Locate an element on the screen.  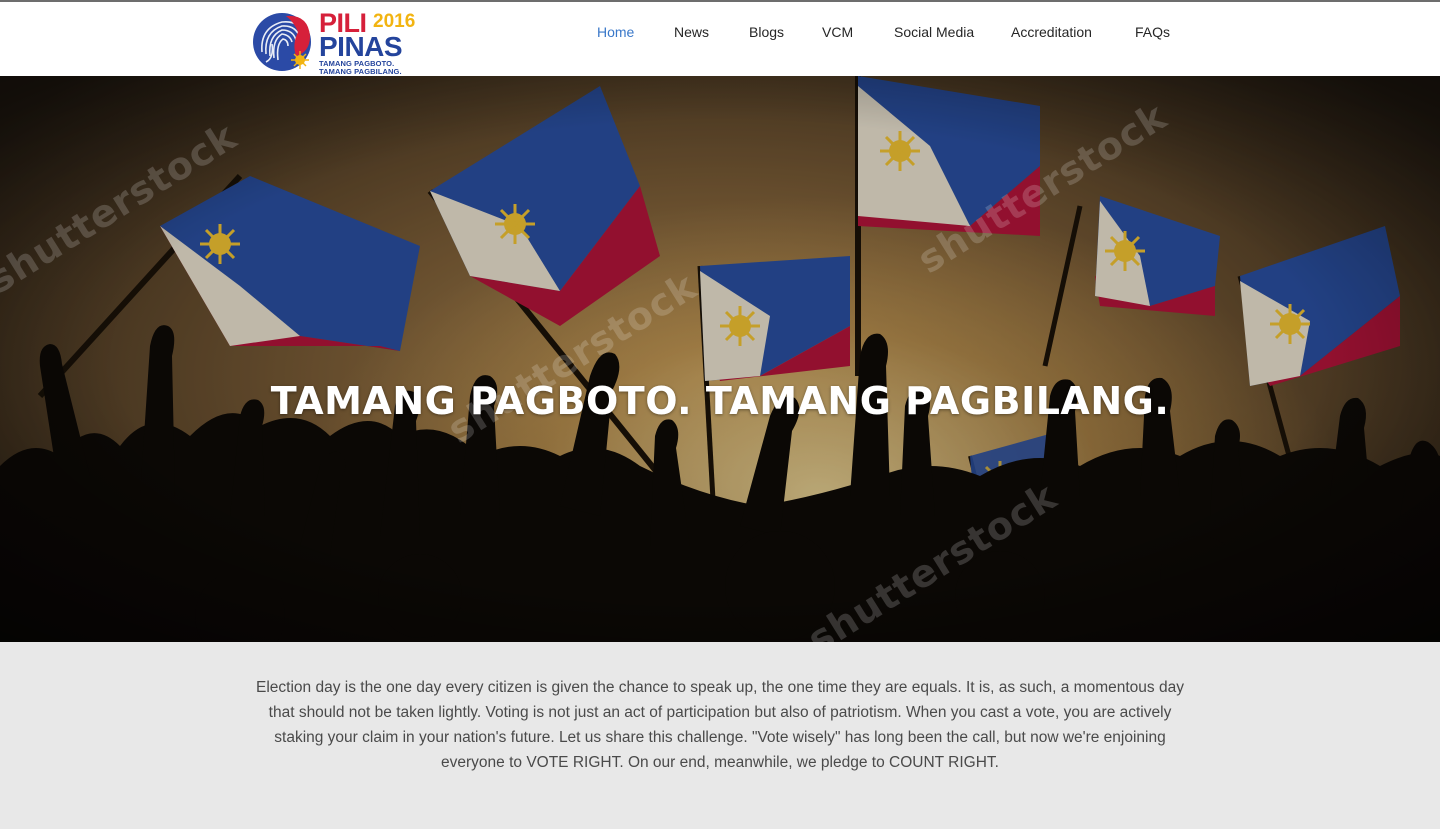
nav-accreditation: Accreditation is located at coordinates (1051, 32).